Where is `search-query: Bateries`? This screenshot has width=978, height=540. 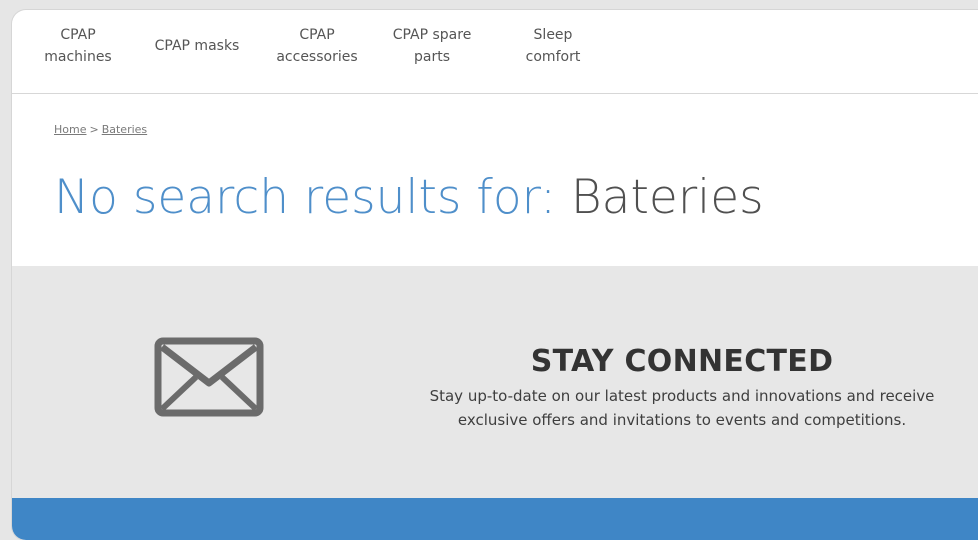
search-query: Bateries is located at coordinates (667, 197).